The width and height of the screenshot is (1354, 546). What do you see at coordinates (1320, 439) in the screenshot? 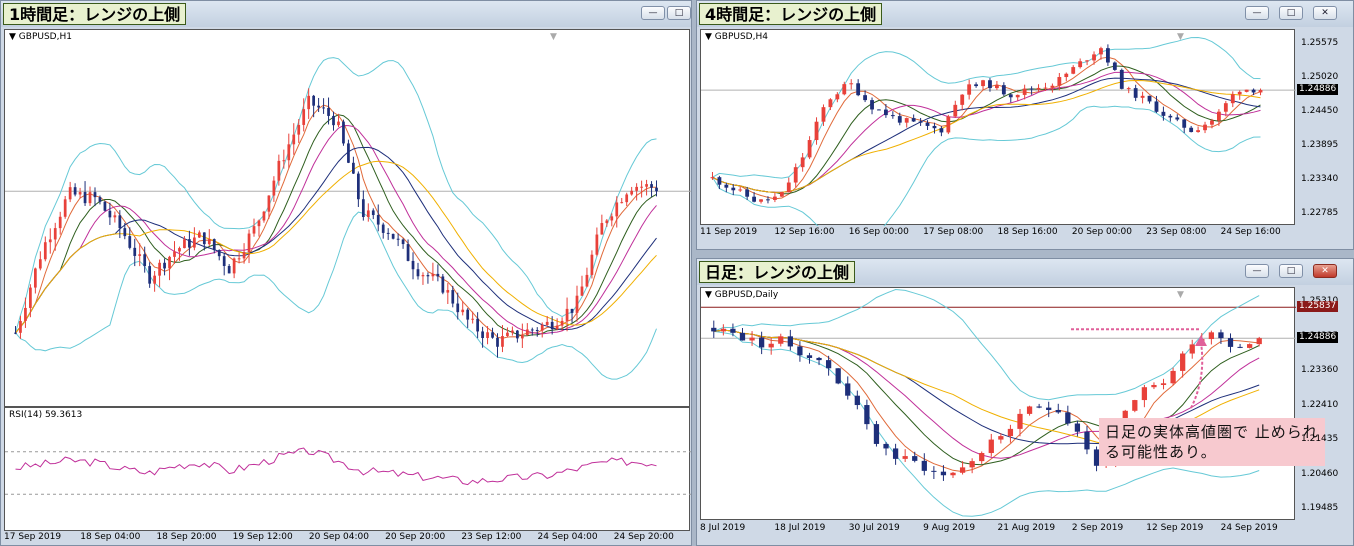
I see `y-tick-label: 1.21435` at bounding box center [1320, 439].